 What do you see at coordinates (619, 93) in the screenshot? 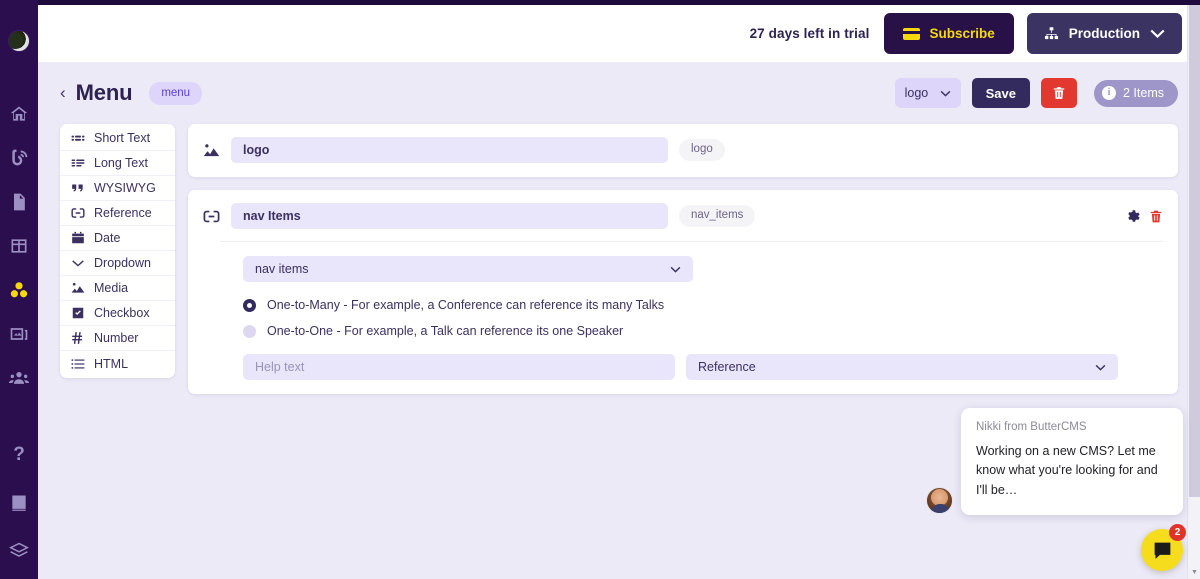
I see `page-header: ‹ Menu menu logo Save i 2 Items` at bounding box center [619, 93].